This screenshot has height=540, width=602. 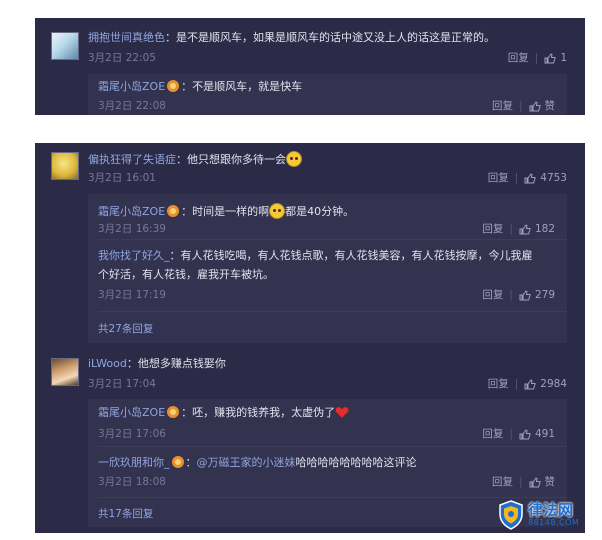 What do you see at coordinates (544, 434) in the screenshot?
I see `like-count: 491` at bounding box center [544, 434].